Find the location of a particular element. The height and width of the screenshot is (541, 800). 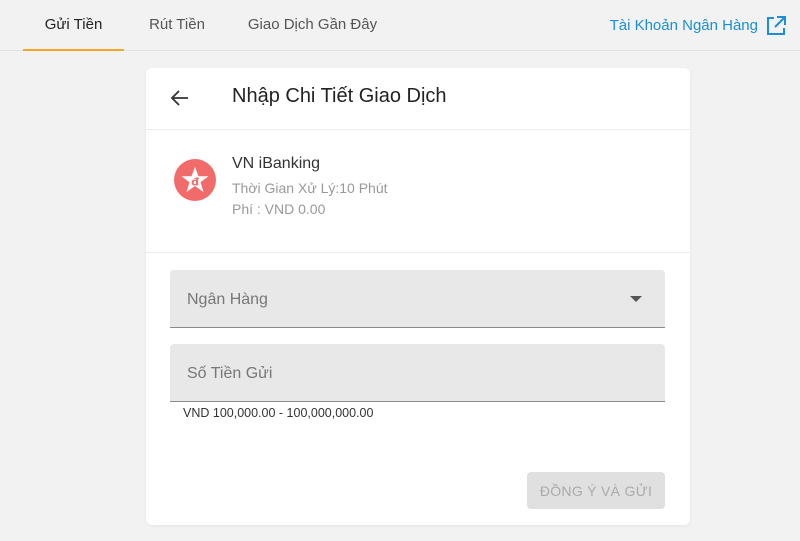

vn-ibanking-logo: đ is located at coordinates (195, 180).